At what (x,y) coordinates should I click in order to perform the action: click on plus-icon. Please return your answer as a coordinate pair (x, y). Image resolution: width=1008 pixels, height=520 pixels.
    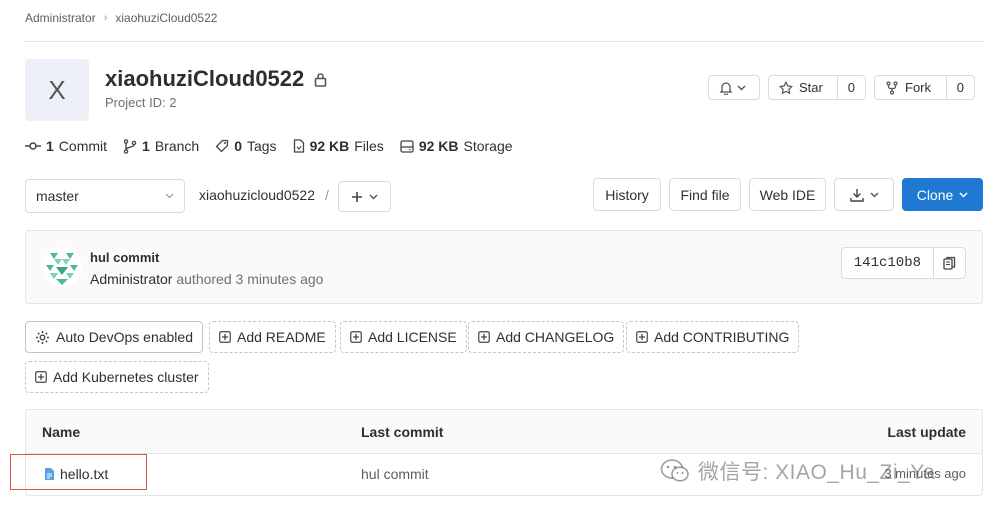
    Looking at the image, I should click on (357, 196).